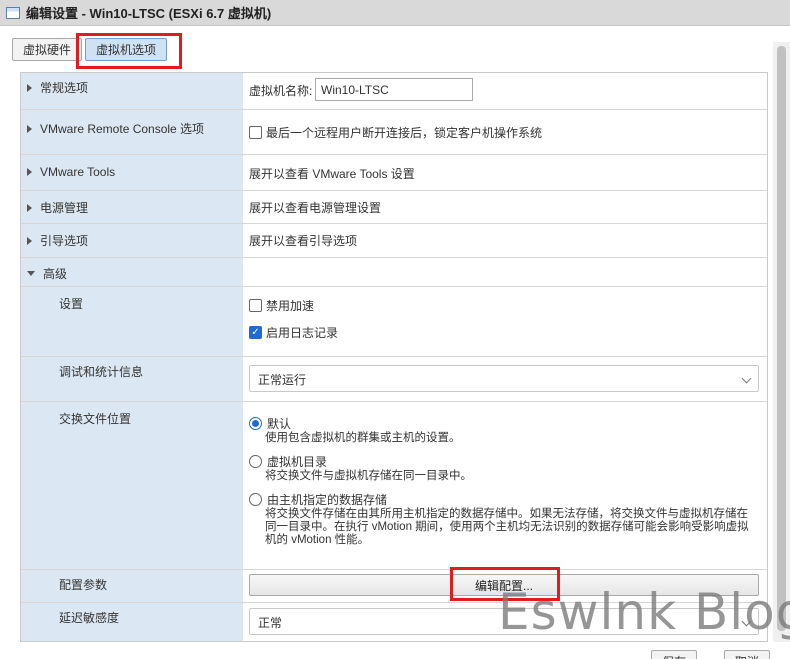 The height and width of the screenshot is (659, 790). I want to click on row-general: 常规选项 虚拟机名称:, so click(394, 91).